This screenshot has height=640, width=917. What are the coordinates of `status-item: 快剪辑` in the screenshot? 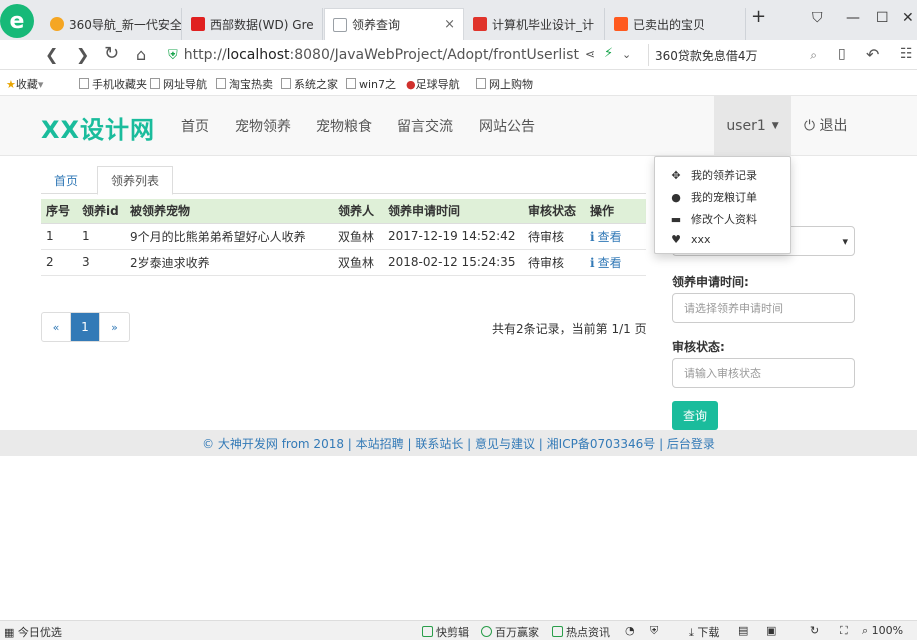 It's located at (445, 632).